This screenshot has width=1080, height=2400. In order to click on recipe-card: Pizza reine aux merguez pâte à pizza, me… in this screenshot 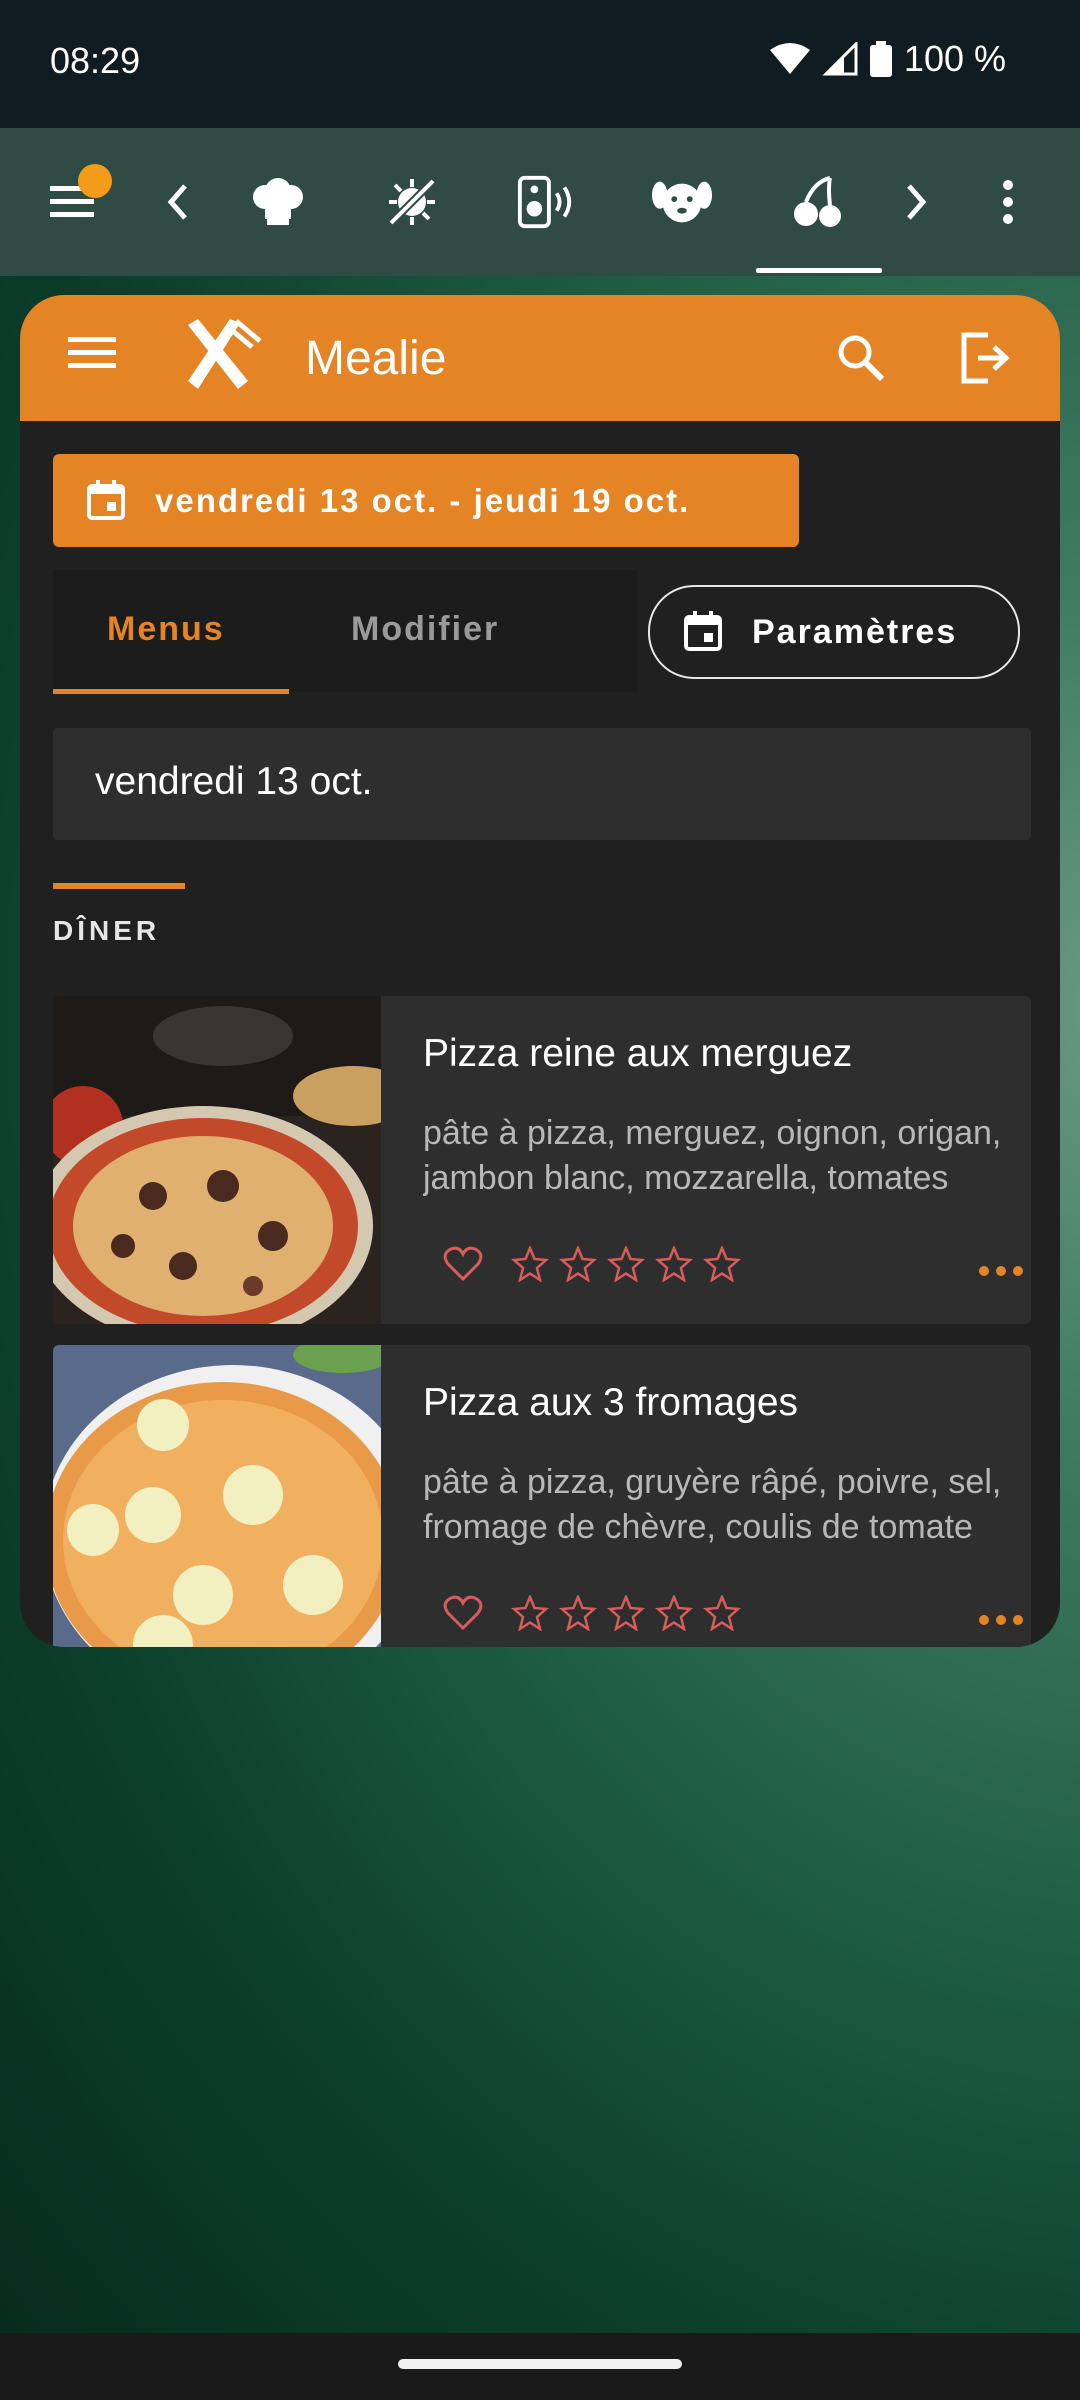, I will do `click(542, 1160)`.